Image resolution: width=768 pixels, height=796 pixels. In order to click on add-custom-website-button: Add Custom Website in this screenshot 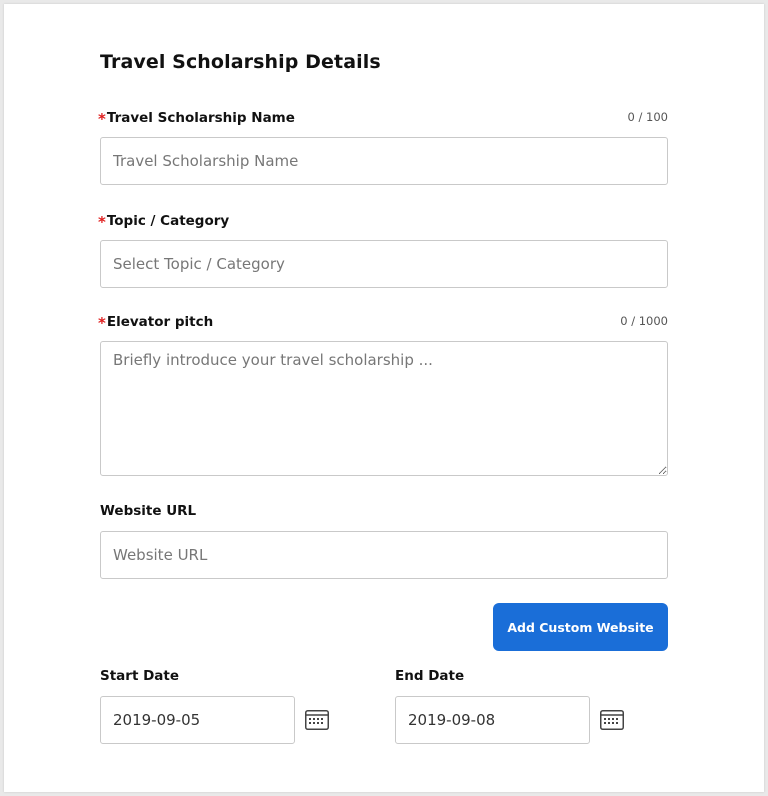, I will do `click(580, 627)`.